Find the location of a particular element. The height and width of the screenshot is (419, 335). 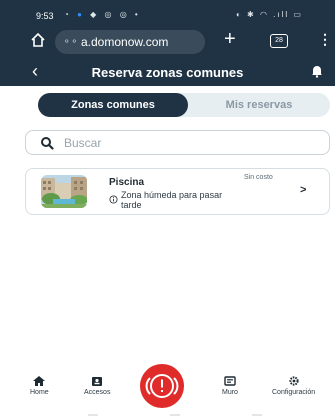

app-header: ‹ Reserva zonas comunes is located at coordinates (167, 72).